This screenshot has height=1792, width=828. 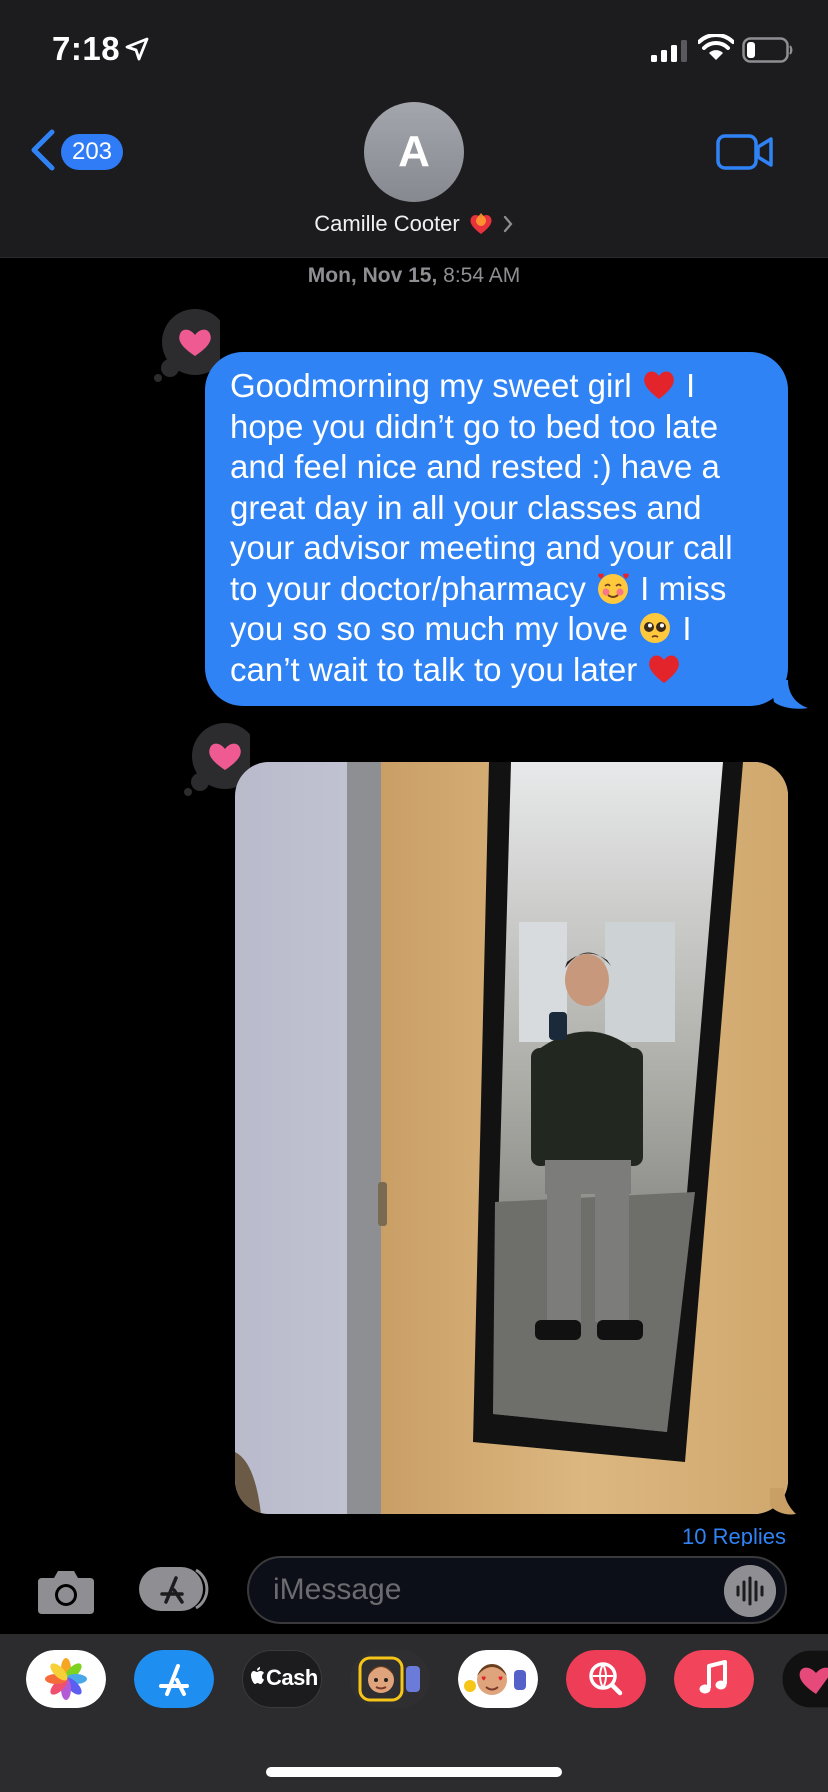 What do you see at coordinates (174, 1679) in the screenshot?
I see `app-store-icon` at bounding box center [174, 1679].